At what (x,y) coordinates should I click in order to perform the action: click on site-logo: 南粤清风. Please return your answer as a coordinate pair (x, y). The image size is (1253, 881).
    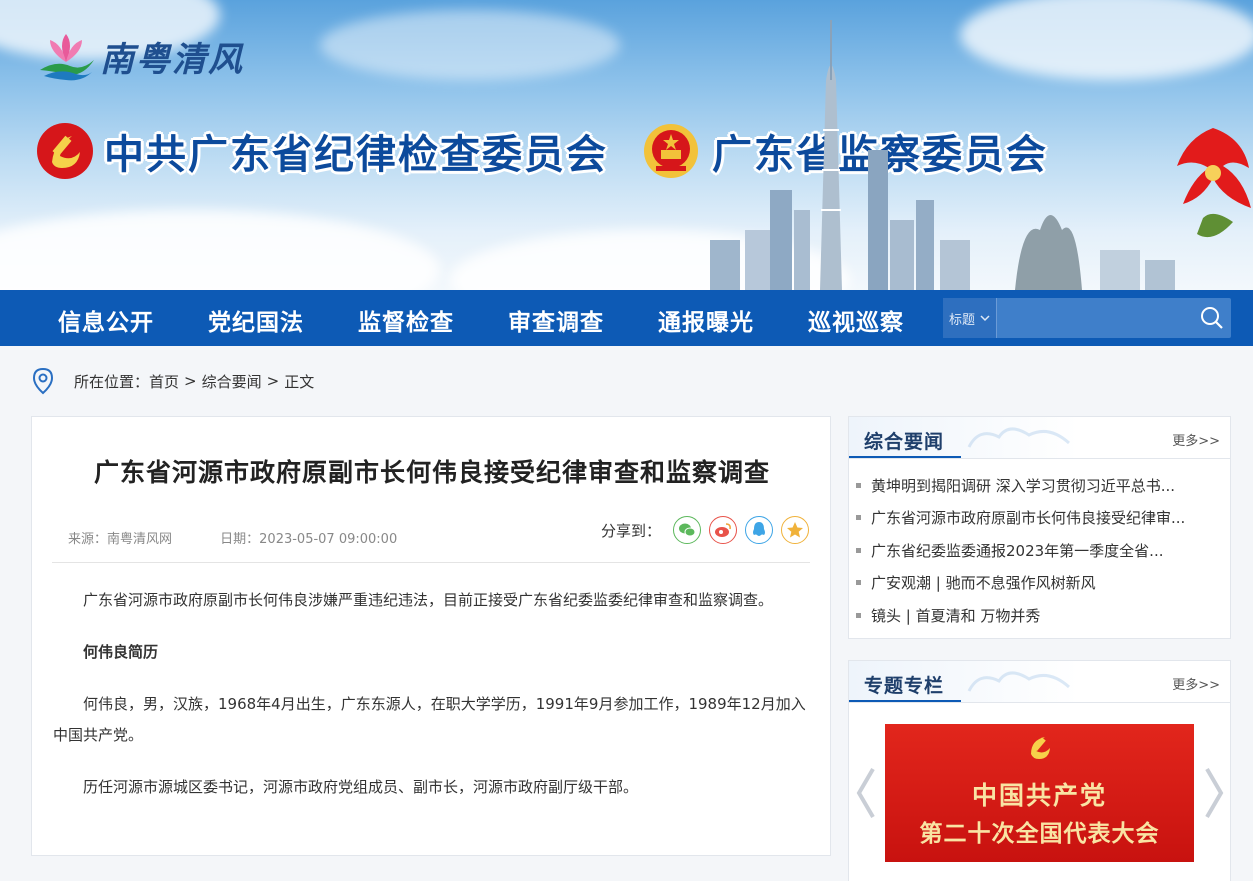
    Looking at the image, I should click on (140, 56).